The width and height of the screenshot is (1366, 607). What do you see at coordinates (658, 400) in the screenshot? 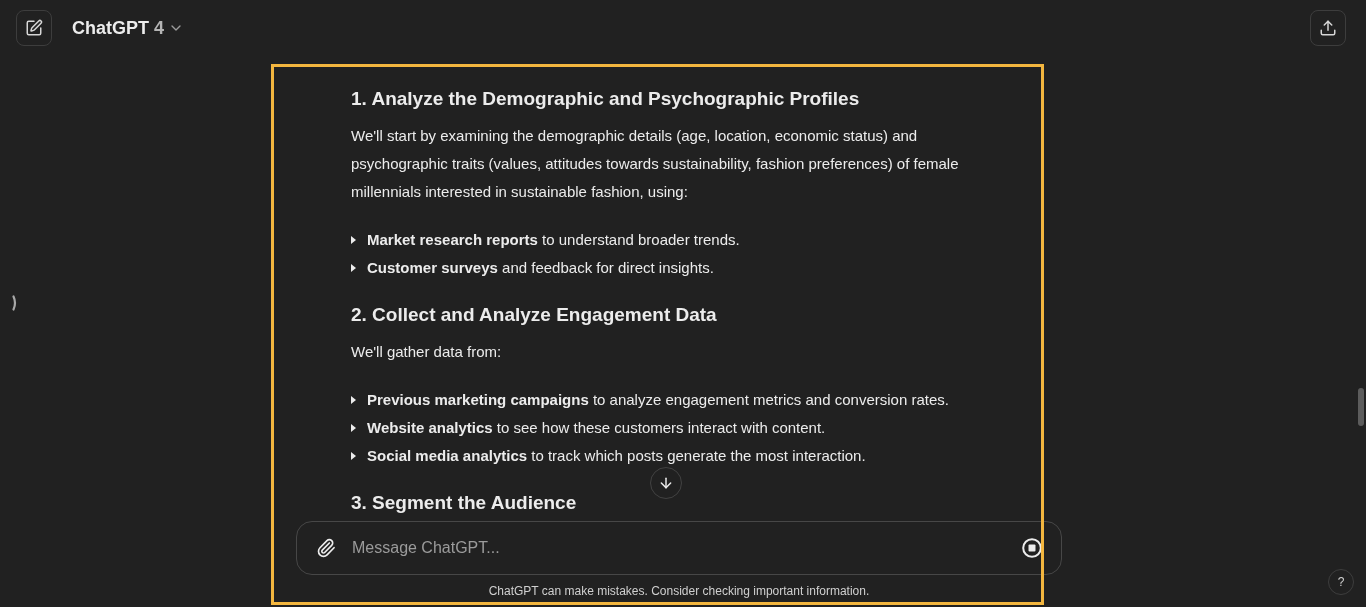
I see `bullet-text: Previous marketing campaigns to analyze engagement metrics and conversion rates.` at bounding box center [658, 400].